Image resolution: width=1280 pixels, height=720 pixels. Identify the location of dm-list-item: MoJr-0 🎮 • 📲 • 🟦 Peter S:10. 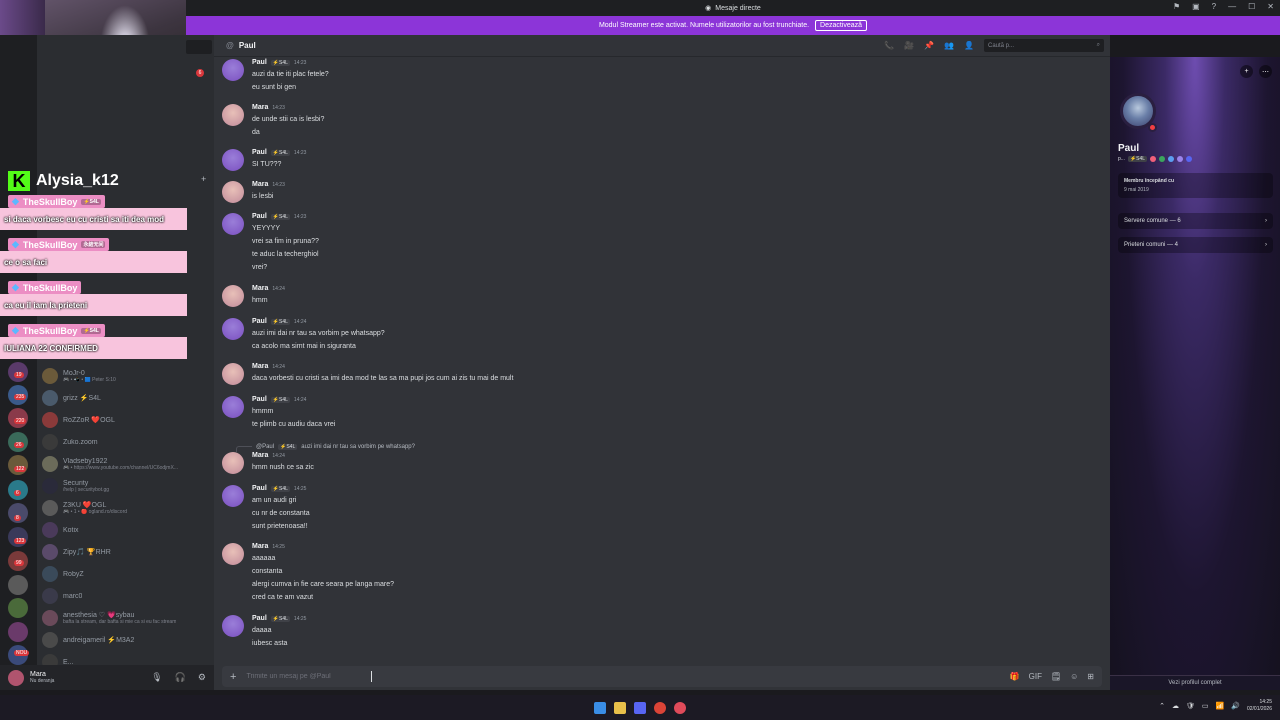
(127, 376).